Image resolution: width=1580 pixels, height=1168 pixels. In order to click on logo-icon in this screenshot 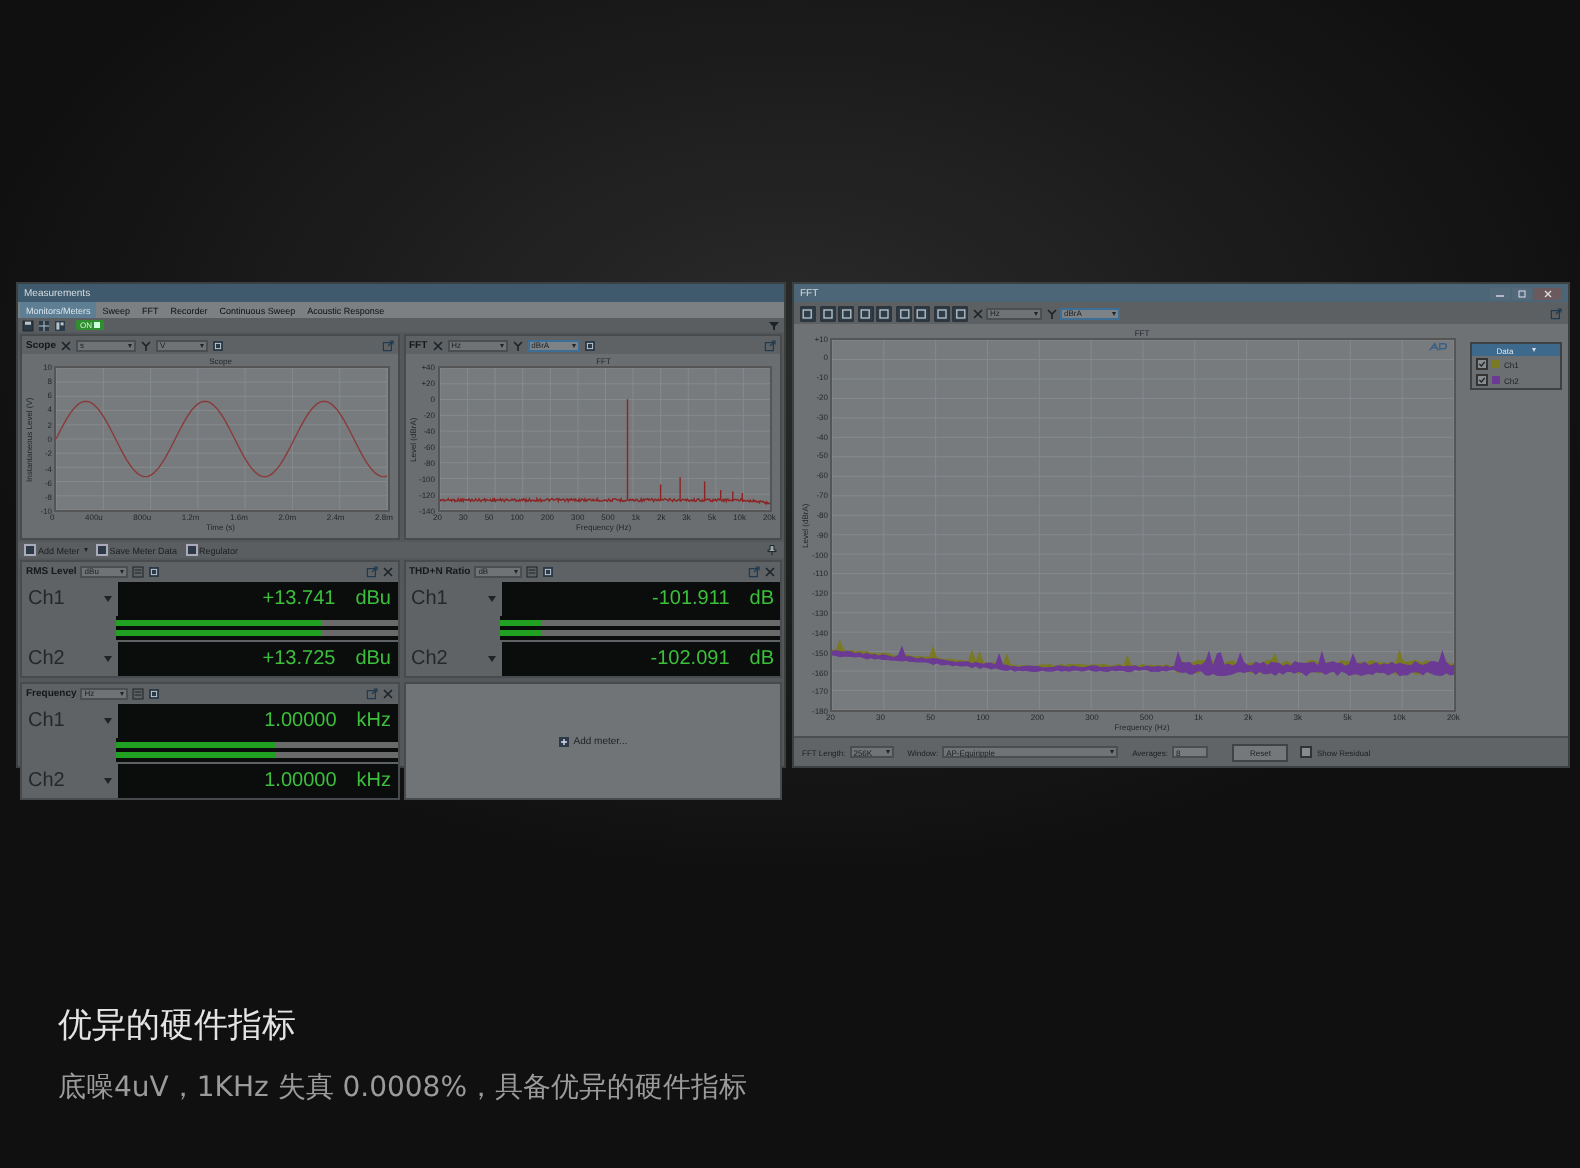, I will do `click(1438, 347)`.